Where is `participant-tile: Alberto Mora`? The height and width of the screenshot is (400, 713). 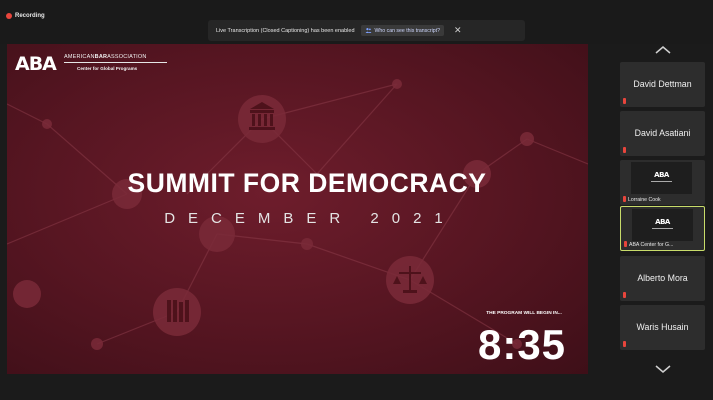
participant-tile: Alberto Mora is located at coordinates (662, 278).